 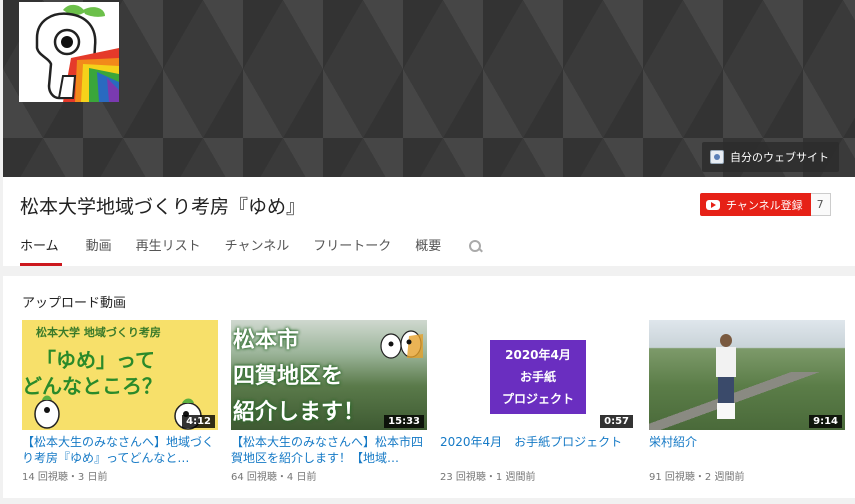 I want to click on search-icon, so click(x=475, y=247).